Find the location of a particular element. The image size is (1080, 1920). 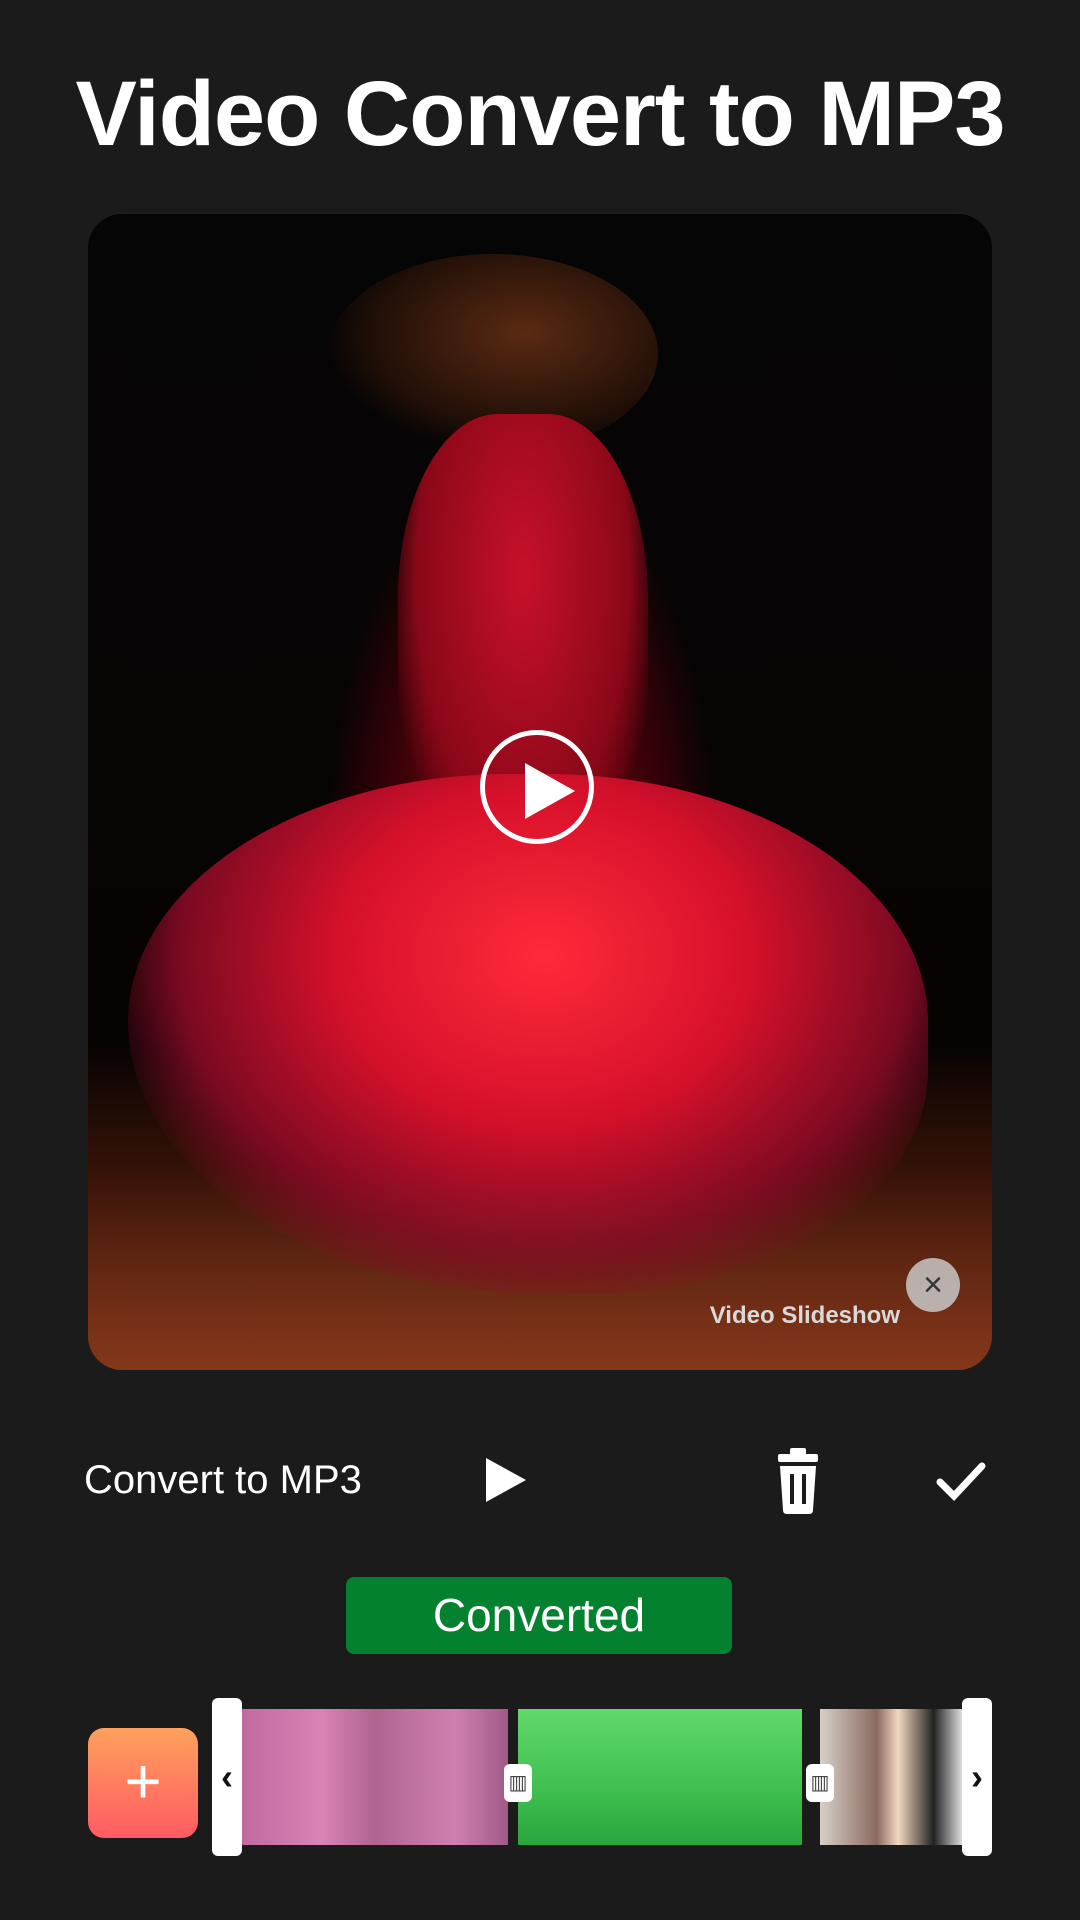

status-badge: Converted is located at coordinates (539, 1615).